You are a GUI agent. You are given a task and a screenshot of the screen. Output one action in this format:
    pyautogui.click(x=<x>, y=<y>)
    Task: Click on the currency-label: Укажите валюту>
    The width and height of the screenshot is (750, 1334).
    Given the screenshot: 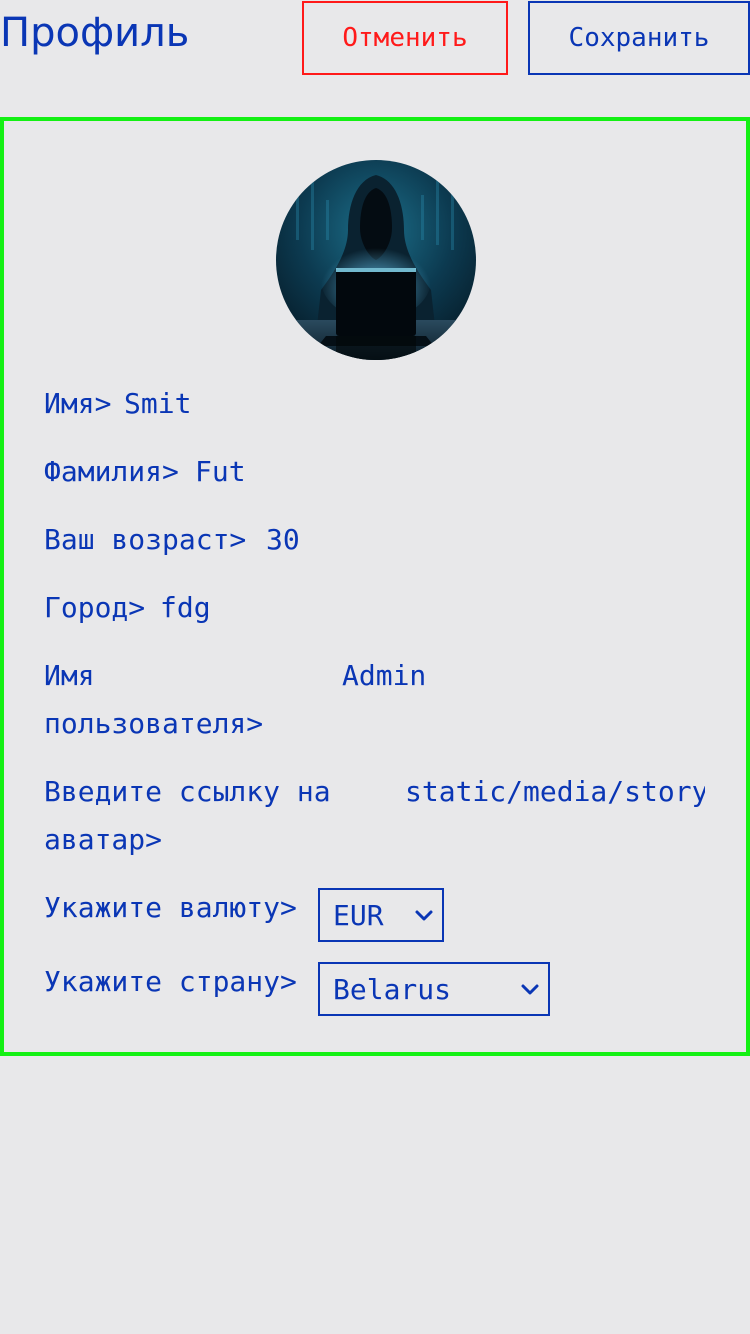 What is the action you would take?
    pyautogui.click(x=170, y=907)
    